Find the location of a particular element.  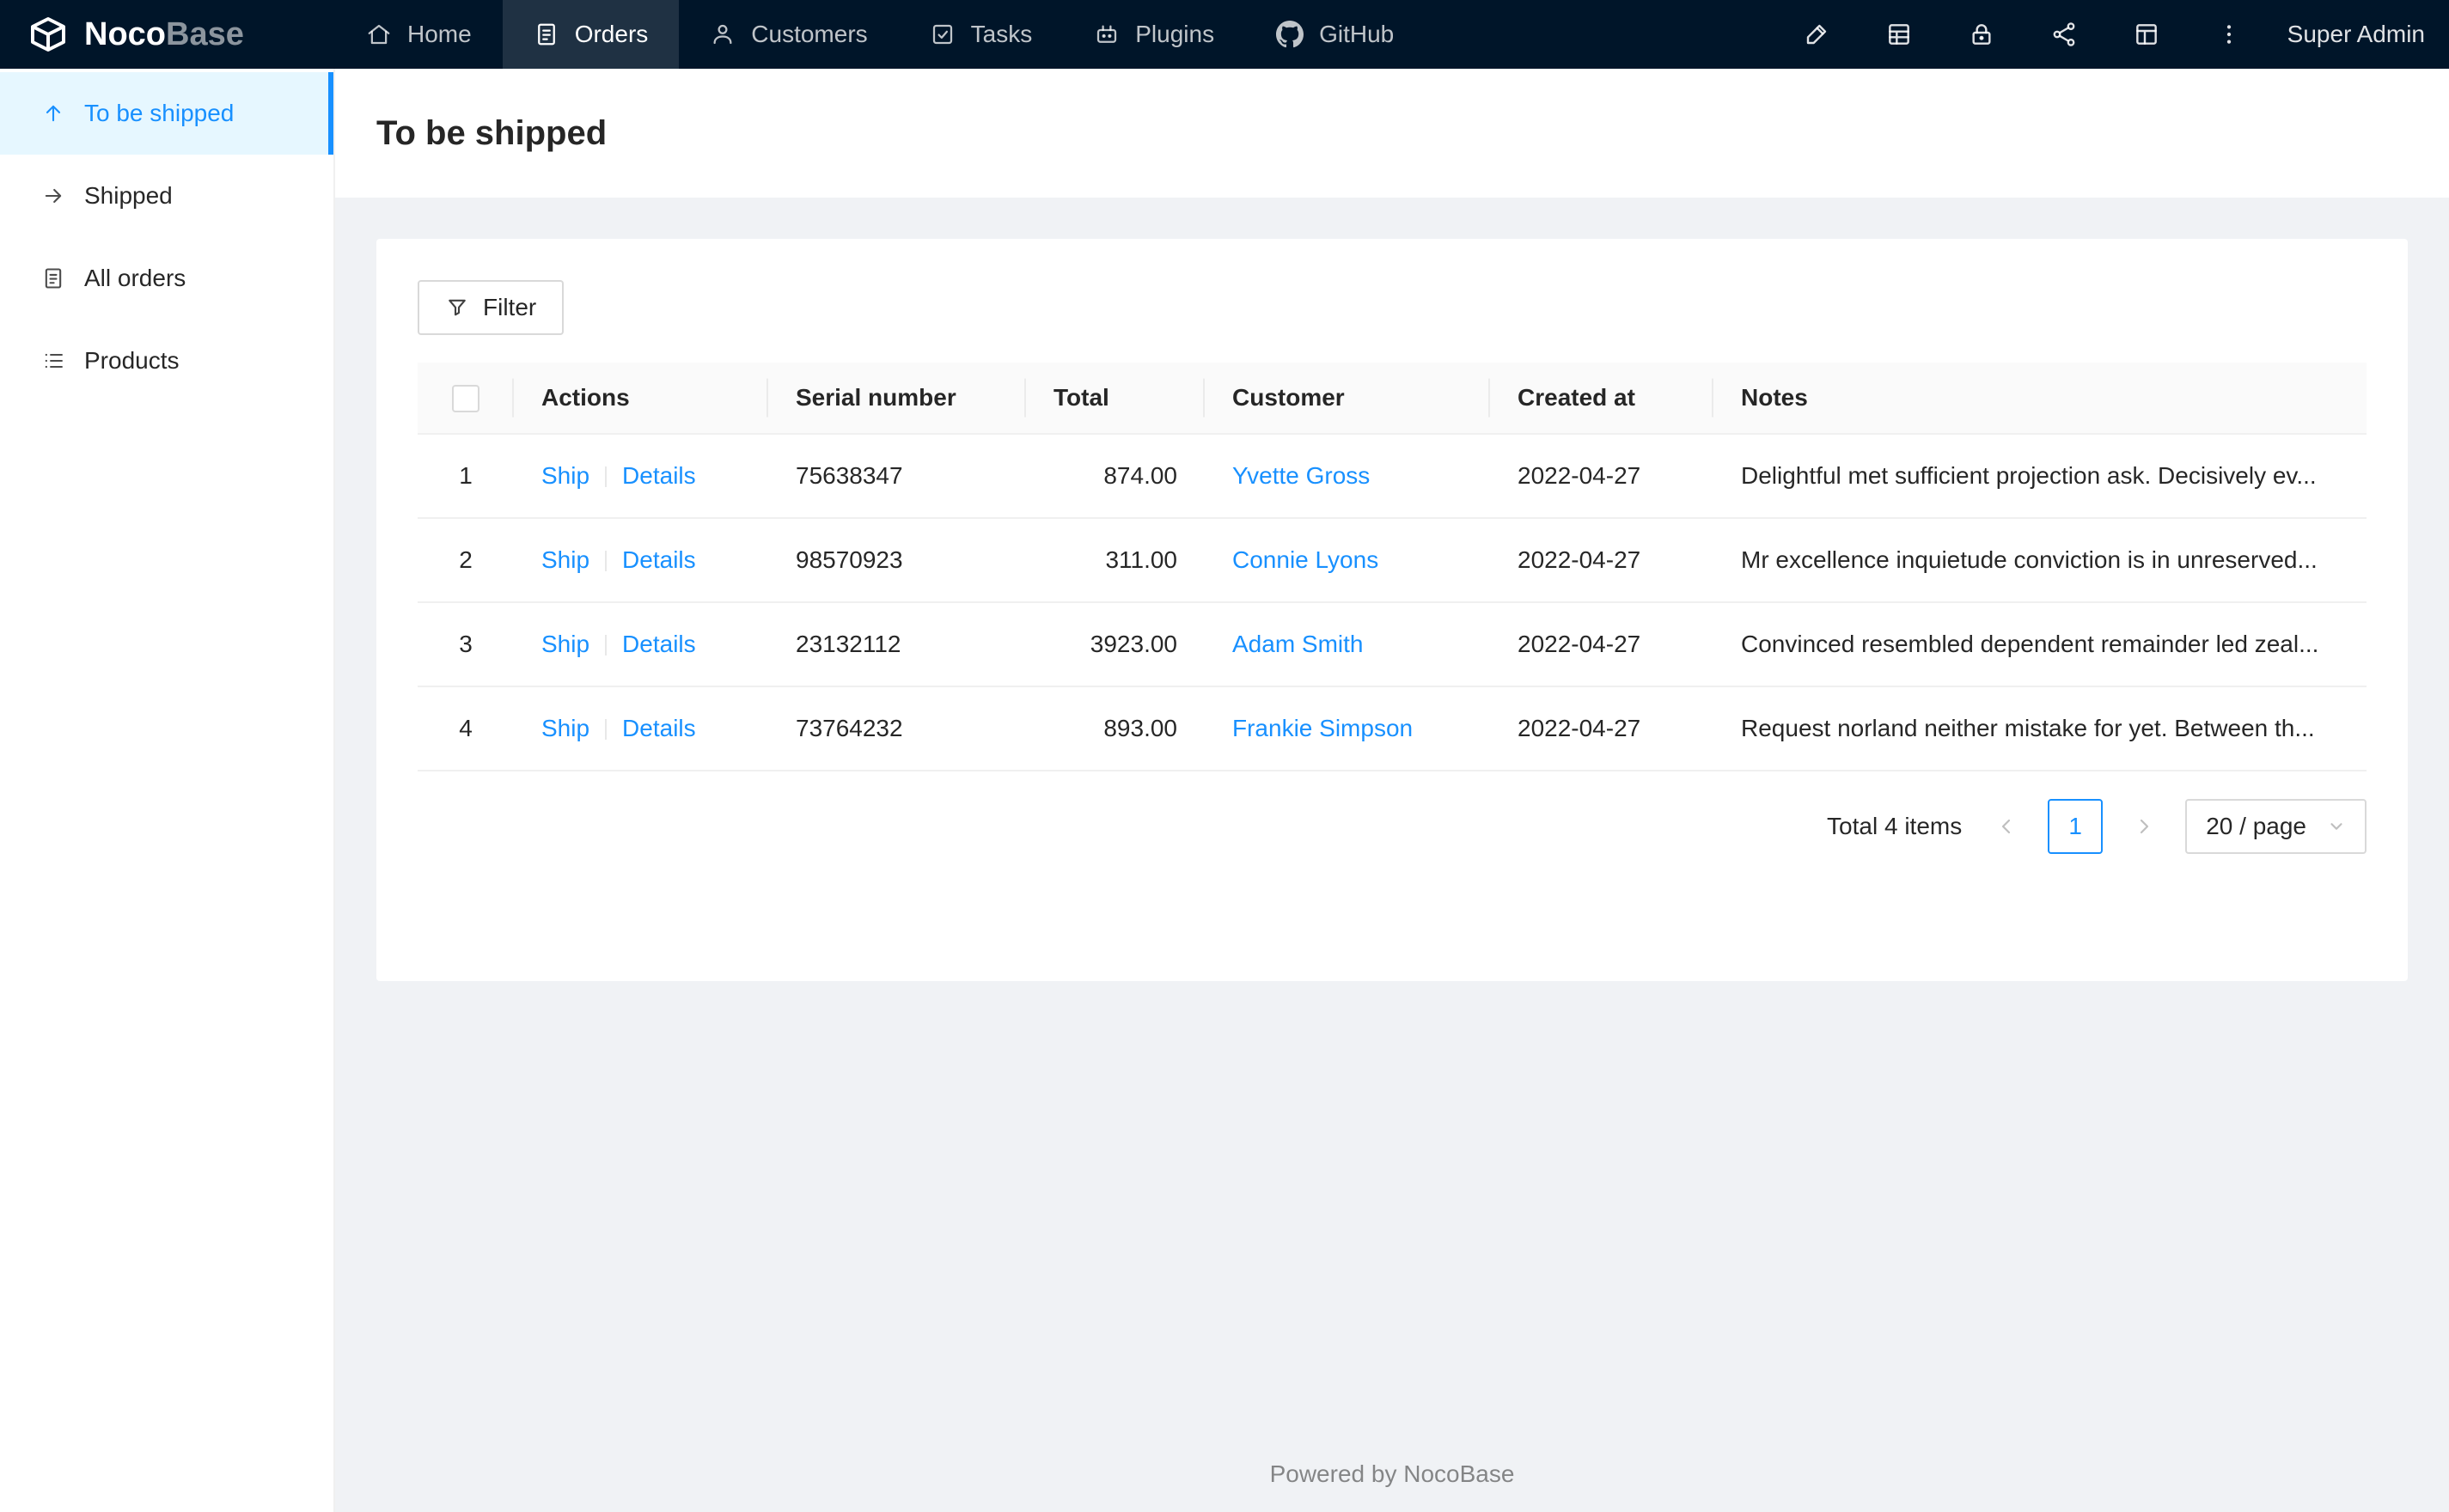

chevron-left-icon is located at coordinates (2006, 826).